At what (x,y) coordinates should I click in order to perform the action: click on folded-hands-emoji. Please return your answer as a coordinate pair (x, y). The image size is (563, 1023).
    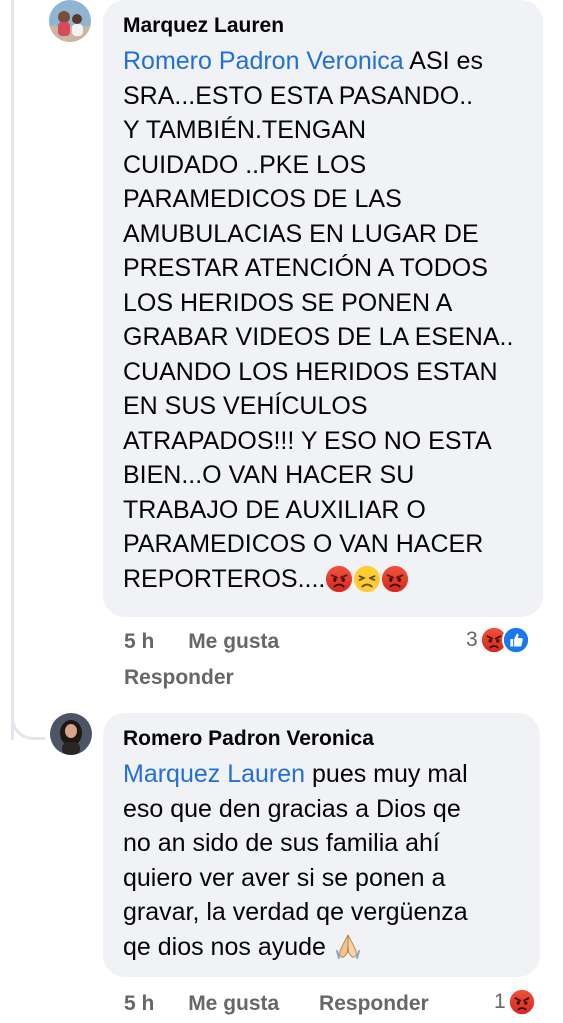
    Looking at the image, I should click on (348, 946).